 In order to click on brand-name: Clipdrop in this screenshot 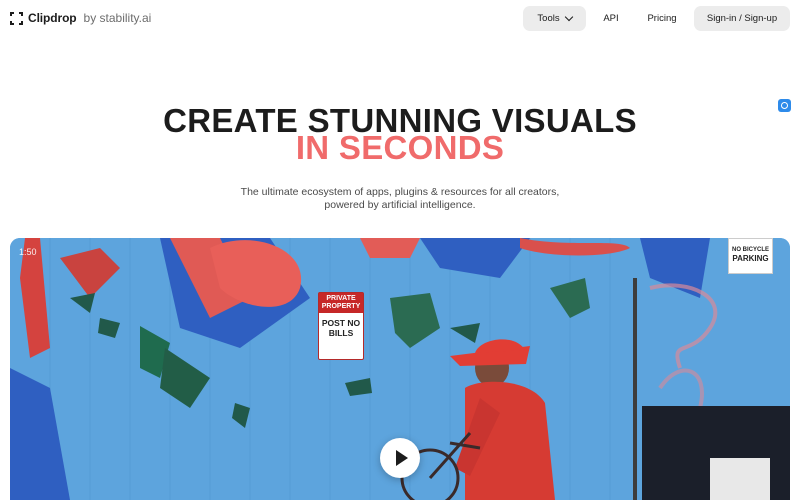, I will do `click(52, 18)`.